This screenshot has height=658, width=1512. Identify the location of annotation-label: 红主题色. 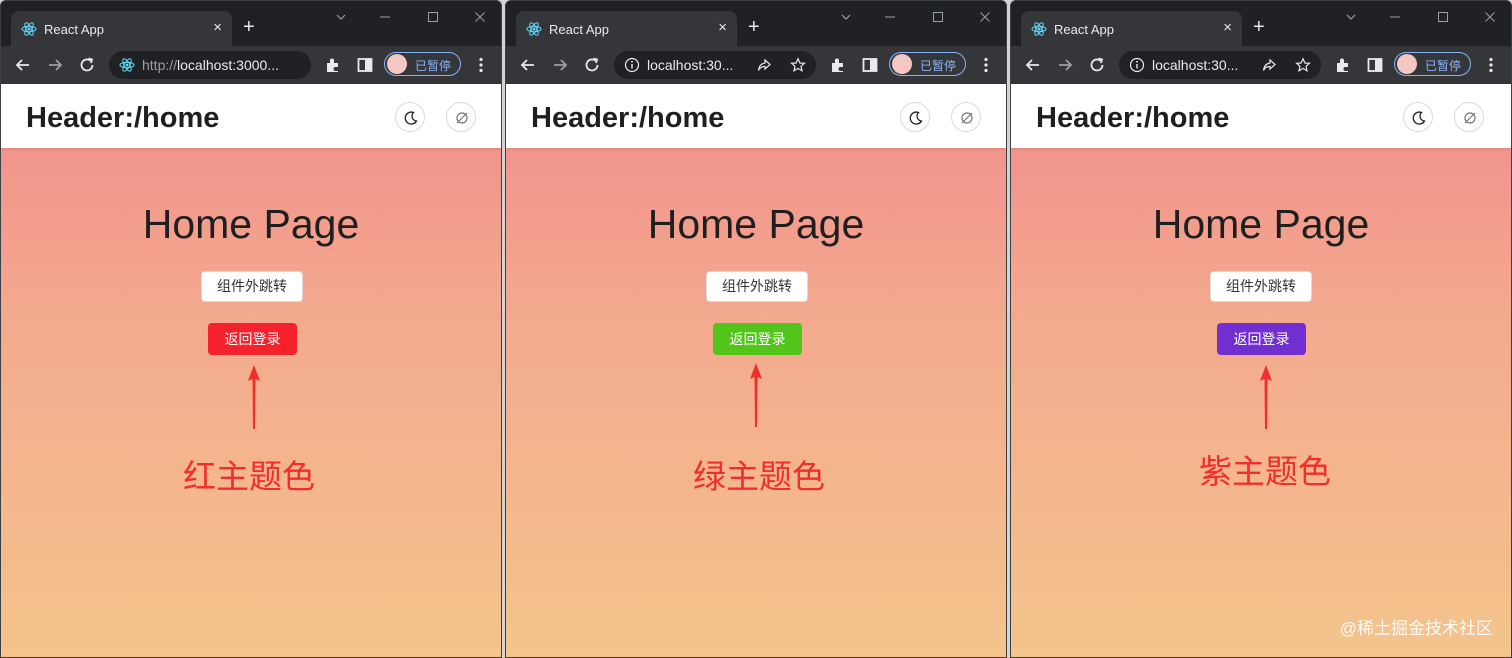
(249, 476).